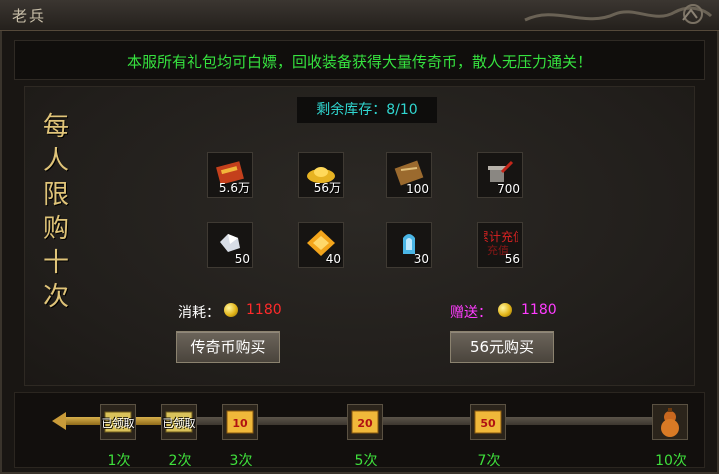 The image size is (719, 474). I want to click on svg-text: 50, so click(488, 423).